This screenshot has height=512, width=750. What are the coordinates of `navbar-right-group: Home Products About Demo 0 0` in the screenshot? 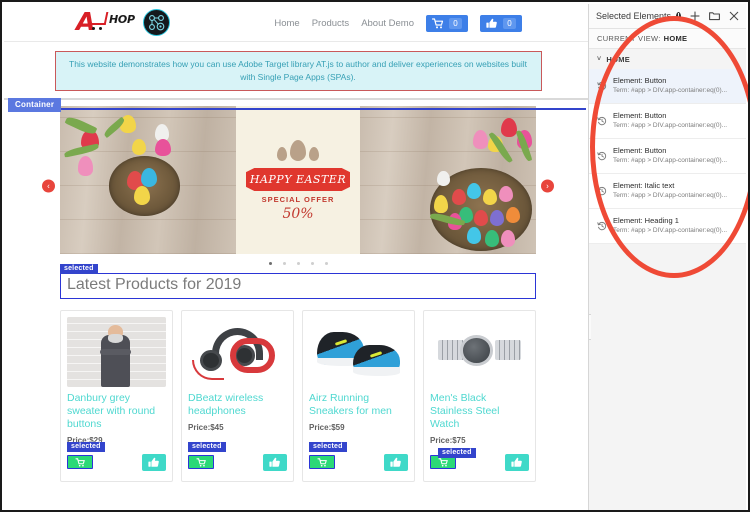 It's located at (398, 23).